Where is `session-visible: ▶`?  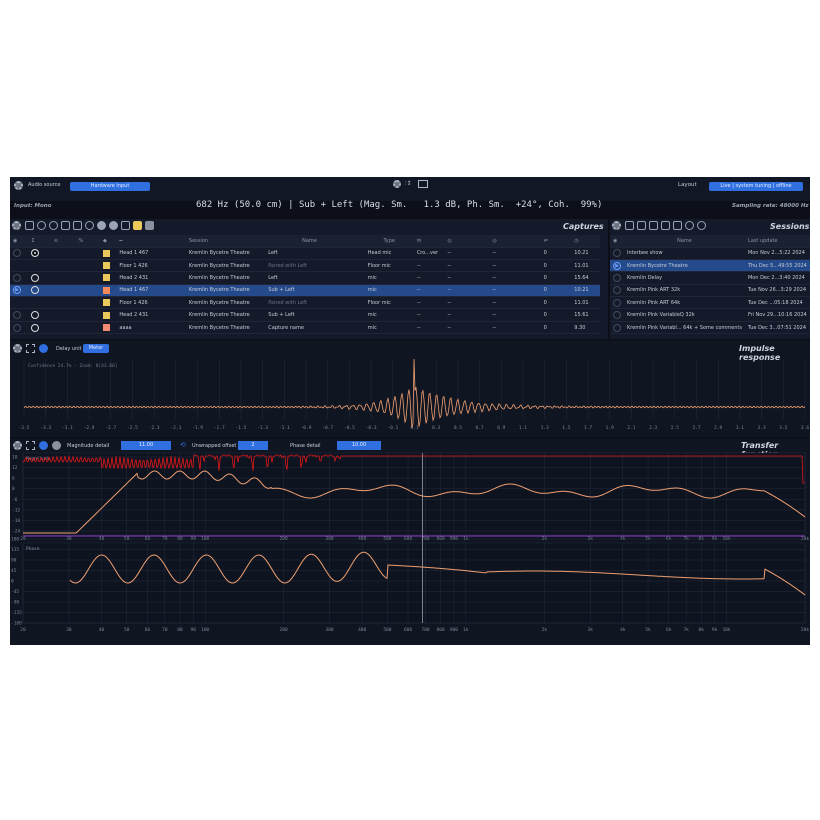
session-visible: ▶ is located at coordinates (617, 266).